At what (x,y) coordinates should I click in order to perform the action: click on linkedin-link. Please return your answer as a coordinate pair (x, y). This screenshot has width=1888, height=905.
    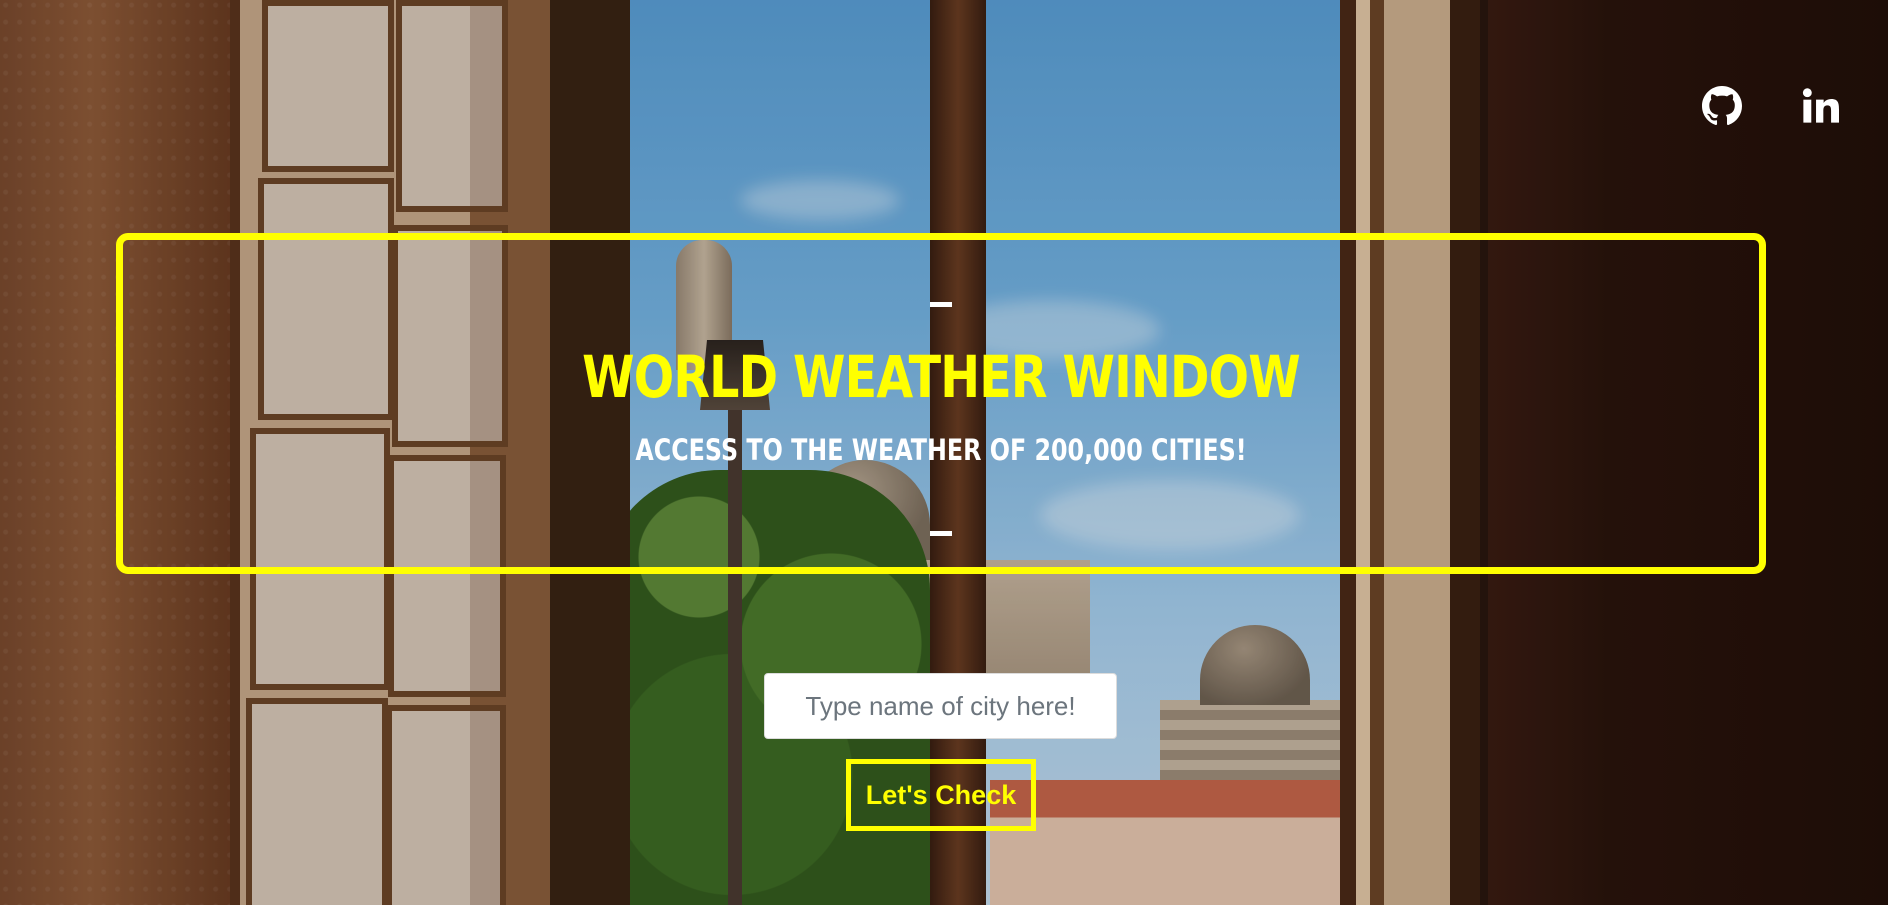
    Looking at the image, I should click on (1820, 108).